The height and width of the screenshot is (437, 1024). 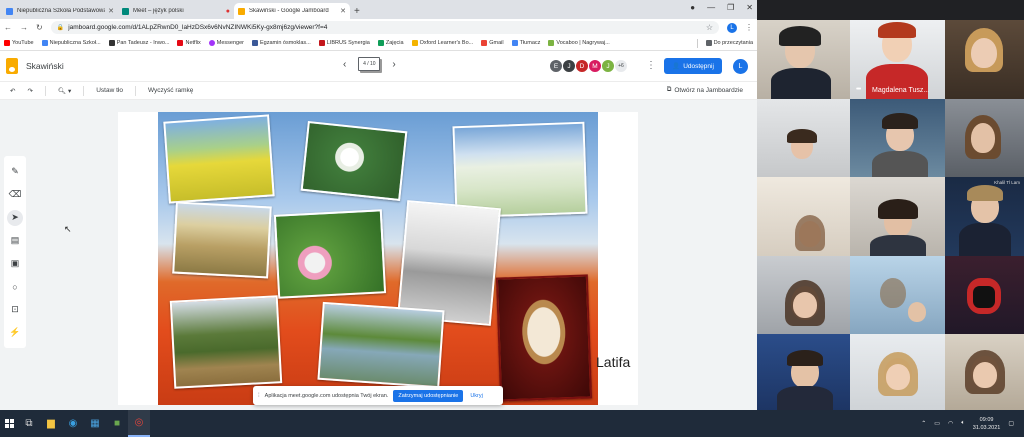 I want to click on new-tab-icon: +, so click(x=357, y=11).